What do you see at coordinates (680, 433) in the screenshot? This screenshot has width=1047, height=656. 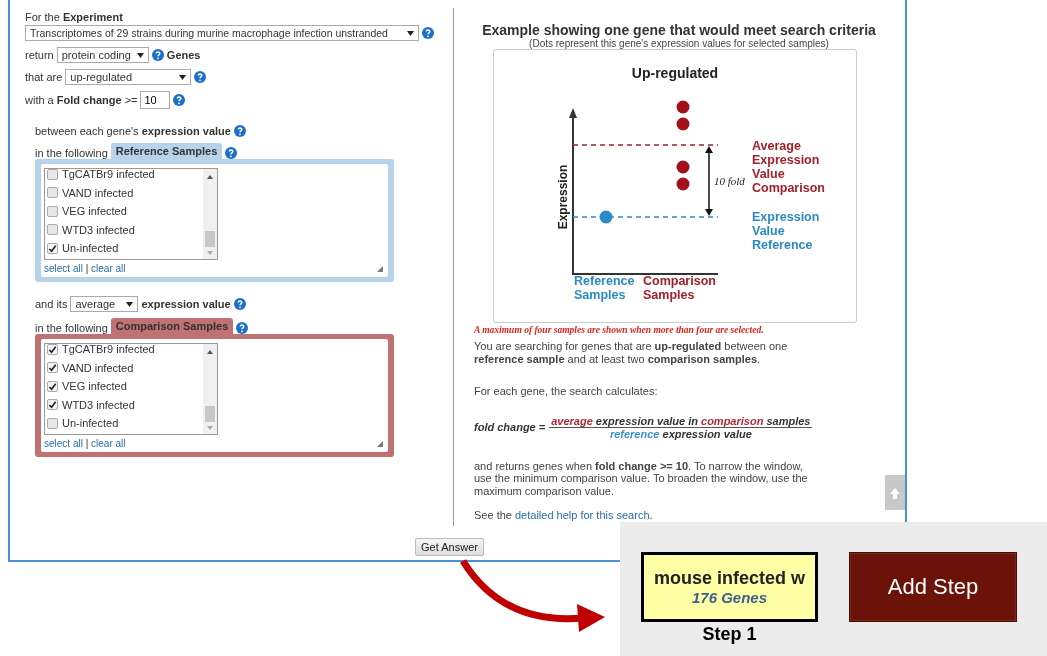 I see `formula-denominator: reference expression value` at bounding box center [680, 433].